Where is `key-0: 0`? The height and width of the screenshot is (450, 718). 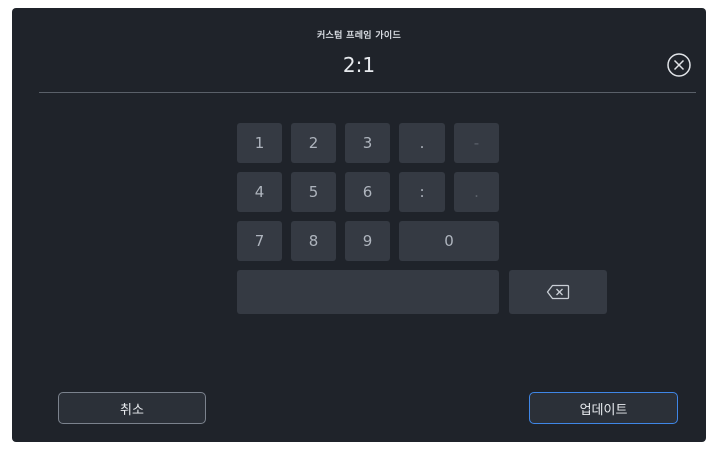
key-0: 0 is located at coordinates (449, 241).